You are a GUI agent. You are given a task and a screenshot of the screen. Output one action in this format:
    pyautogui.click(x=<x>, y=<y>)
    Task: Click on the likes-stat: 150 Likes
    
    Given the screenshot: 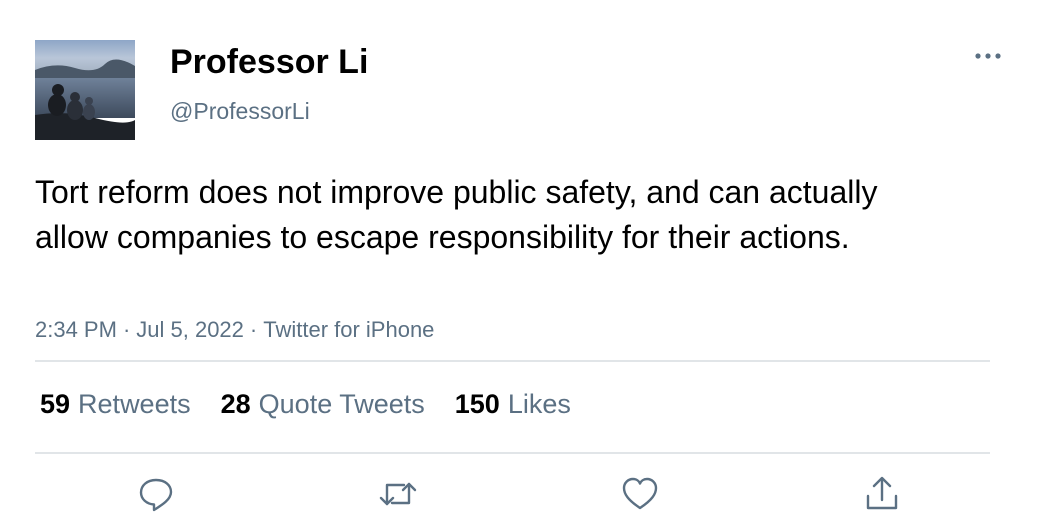 What is the action you would take?
    pyautogui.click(x=513, y=404)
    